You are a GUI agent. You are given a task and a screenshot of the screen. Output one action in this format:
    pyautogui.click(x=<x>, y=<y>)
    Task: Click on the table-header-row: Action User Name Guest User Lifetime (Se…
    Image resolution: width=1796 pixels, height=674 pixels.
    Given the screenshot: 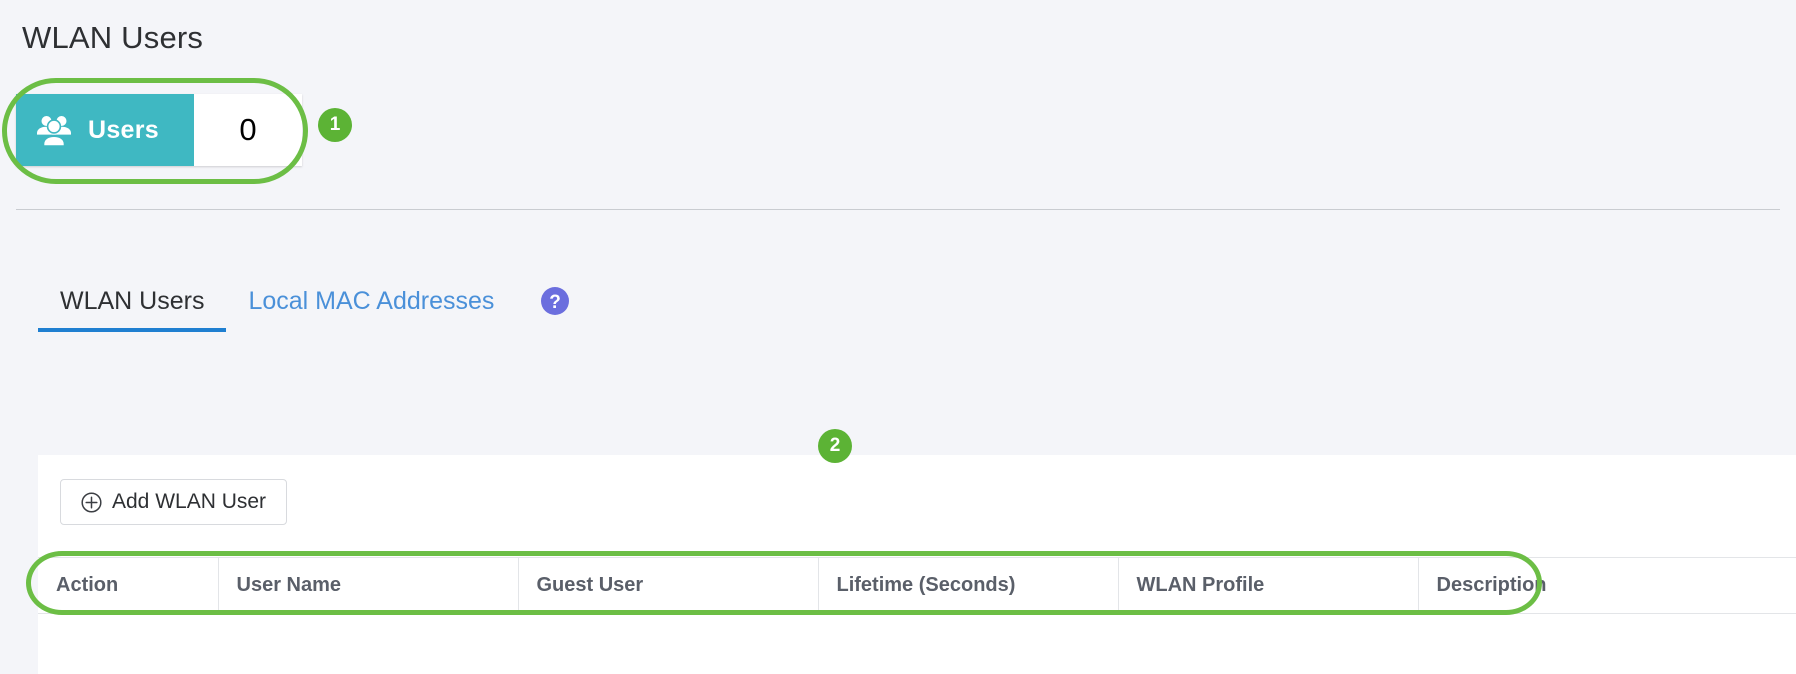 What is the action you would take?
    pyautogui.click(x=917, y=585)
    